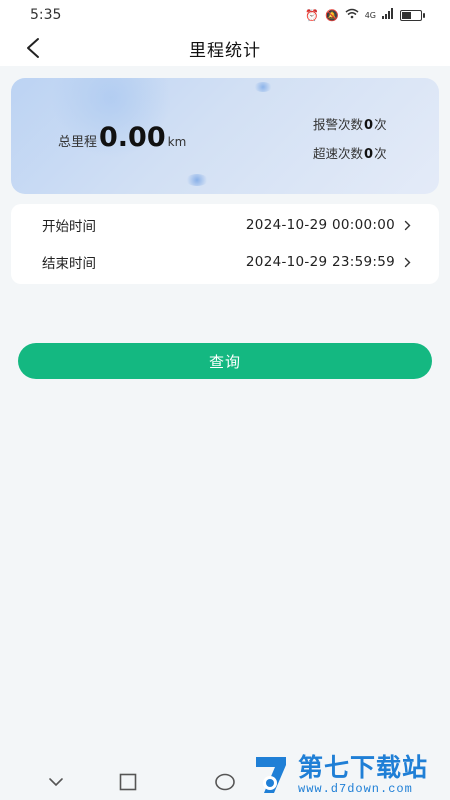  I want to click on chevron-down-icon, so click(56, 782).